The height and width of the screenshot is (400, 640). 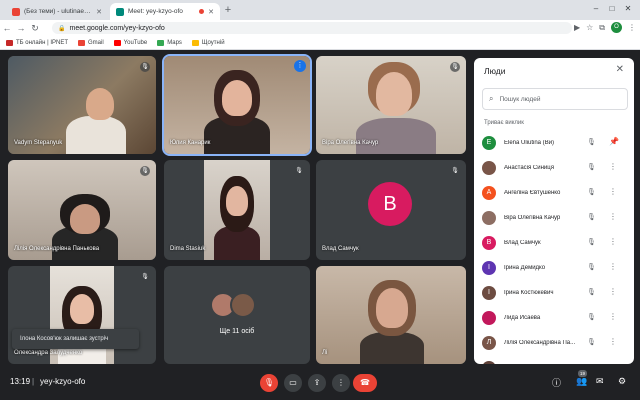 What do you see at coordinates (174, 42) in the screenshot?
I see `bookmark-label: Maps` at bounding box center [174, 42].